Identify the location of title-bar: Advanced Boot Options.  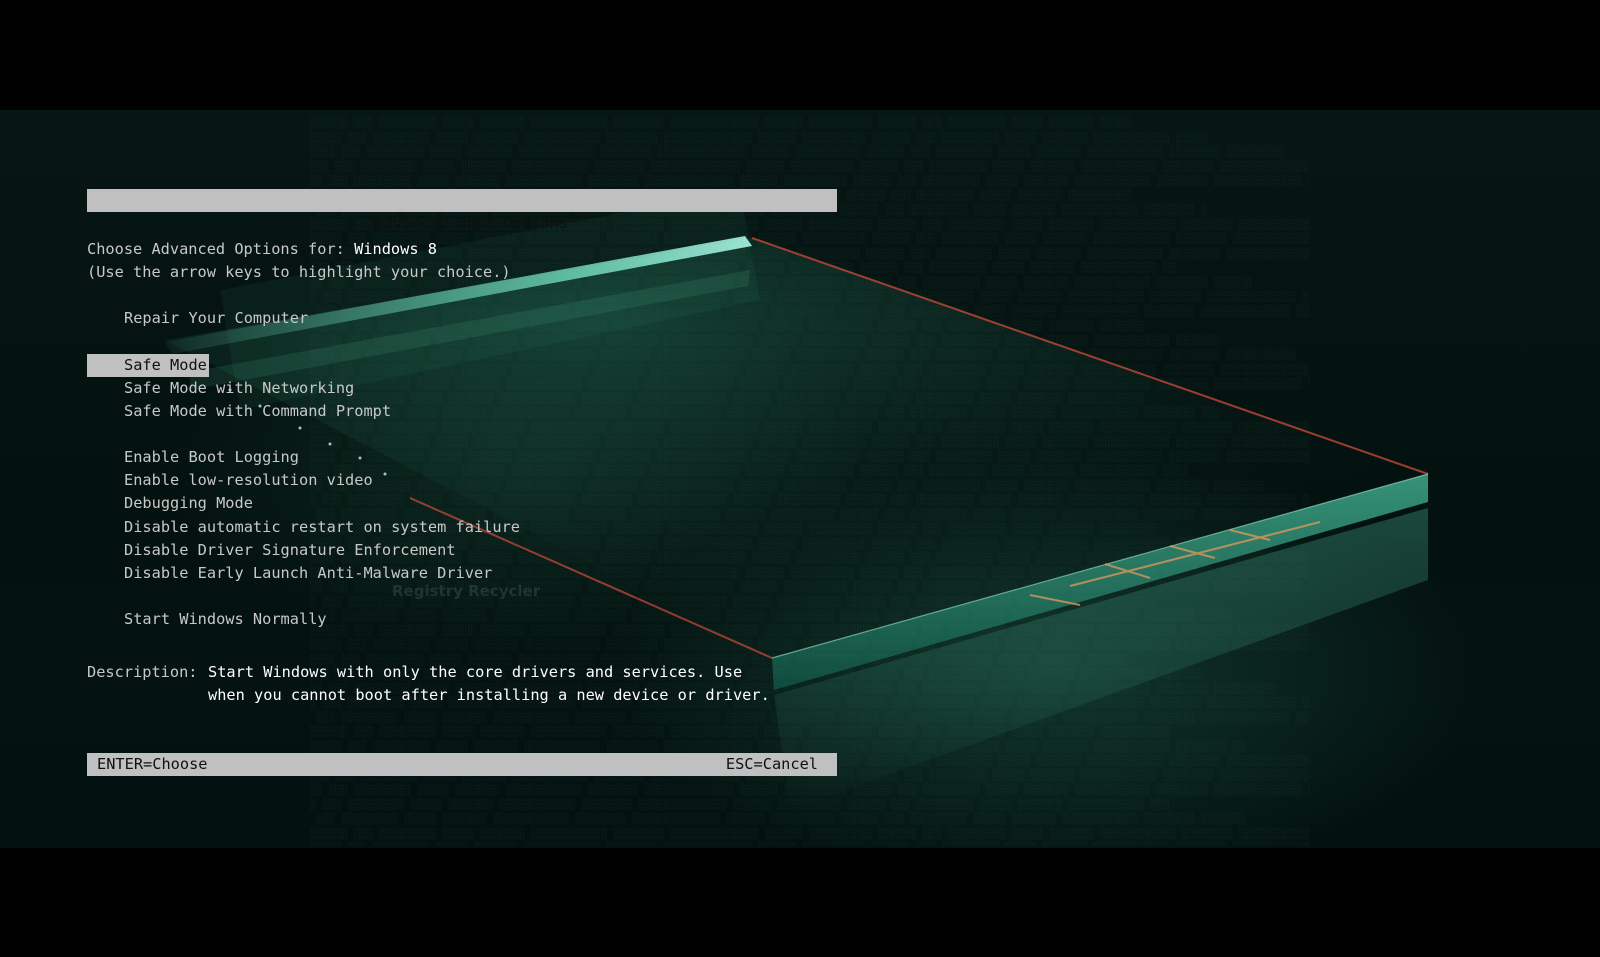
(462, 210).